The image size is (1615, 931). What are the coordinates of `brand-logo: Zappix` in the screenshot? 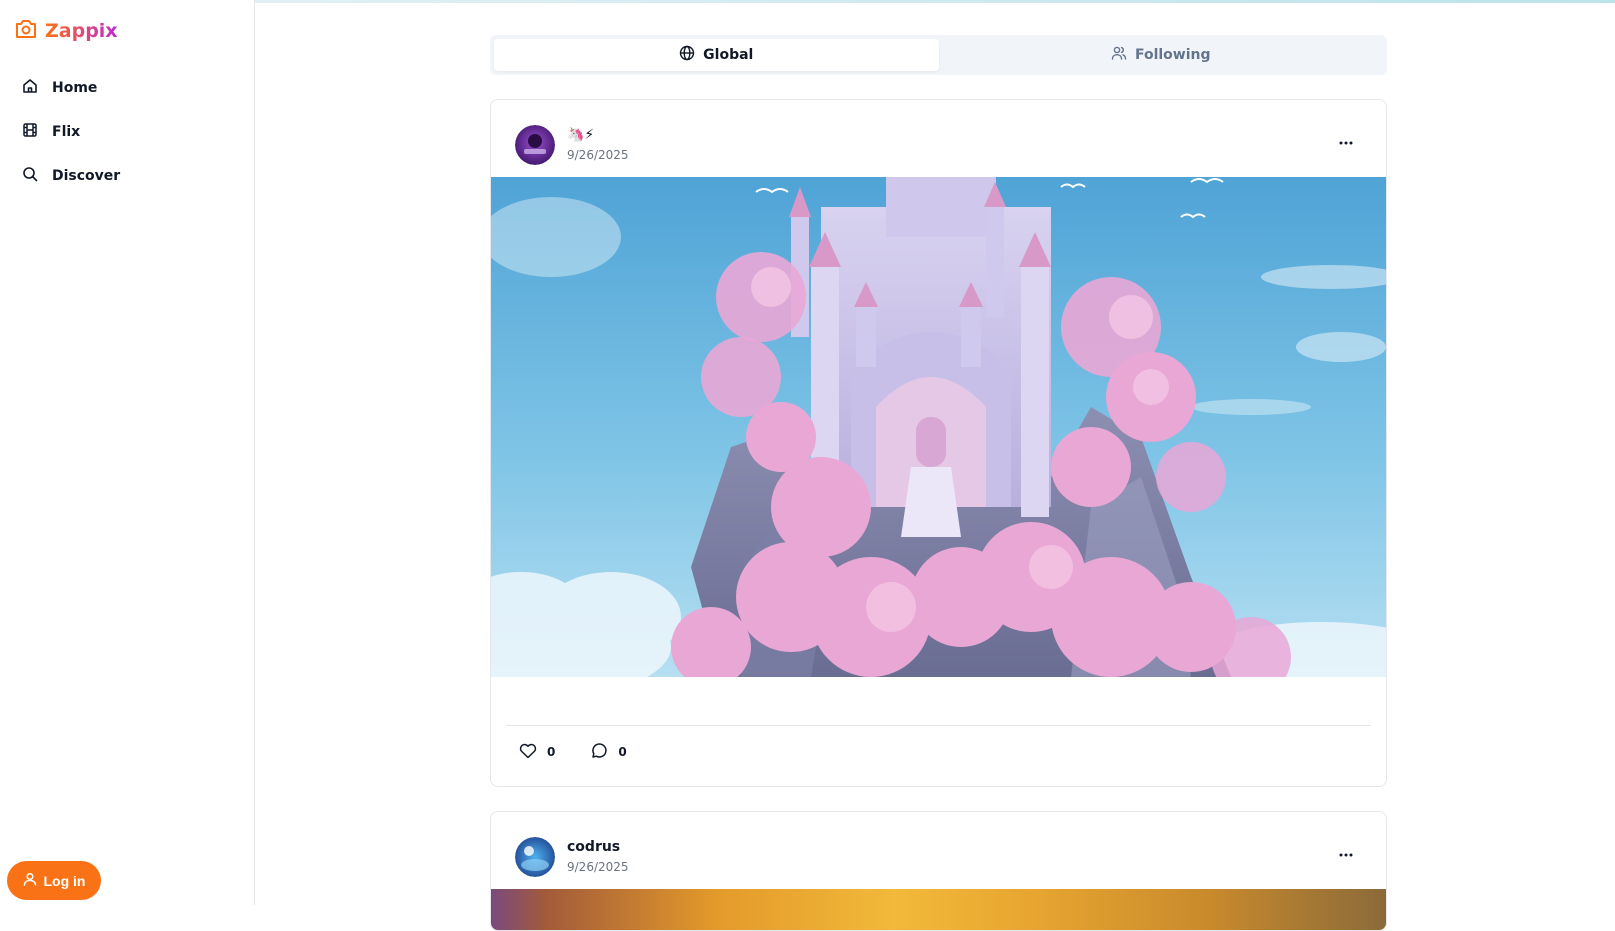 It's located at (66, 31).